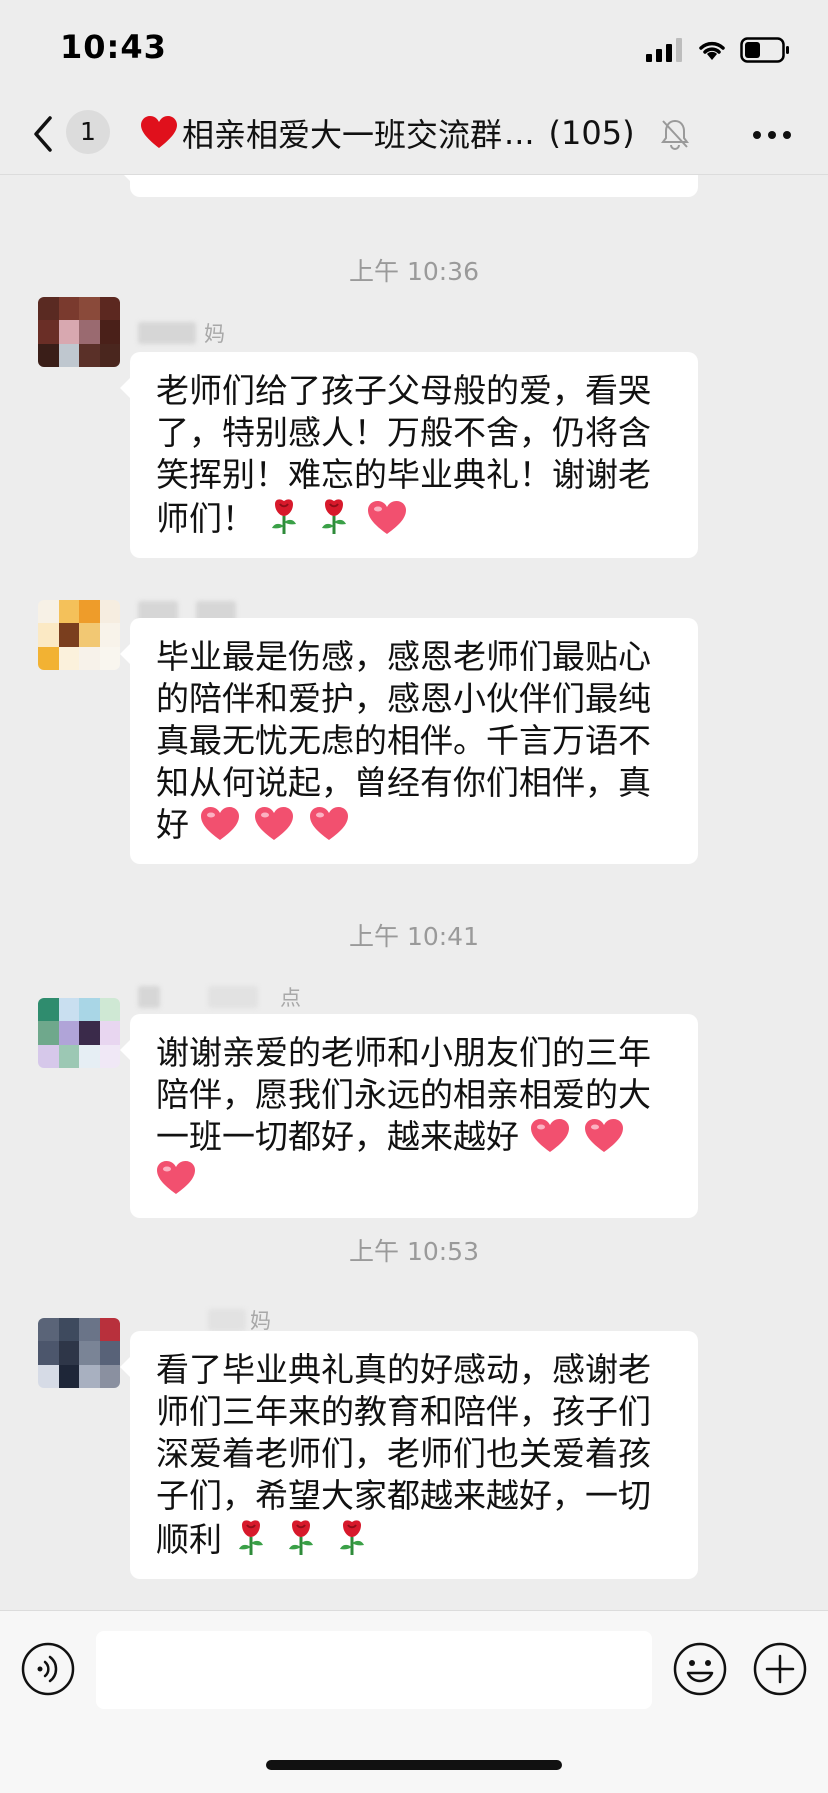 The height and width of the screenshot is (1793, 828). What do you see at coordinates (409, 186) in the screenshot?
I see `previous-message-bubble` at bounding box center [409, 186].